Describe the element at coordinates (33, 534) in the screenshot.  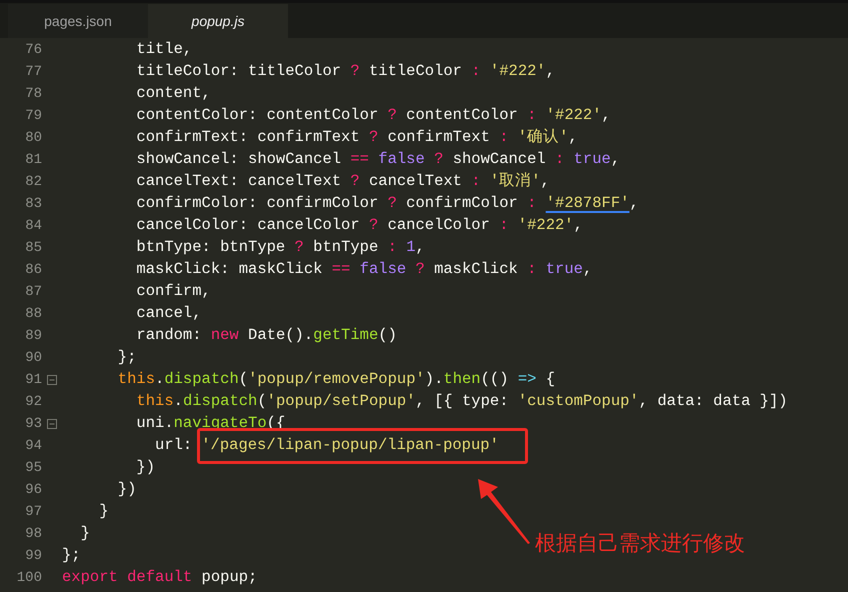
I see `line-number: 98` at that location.